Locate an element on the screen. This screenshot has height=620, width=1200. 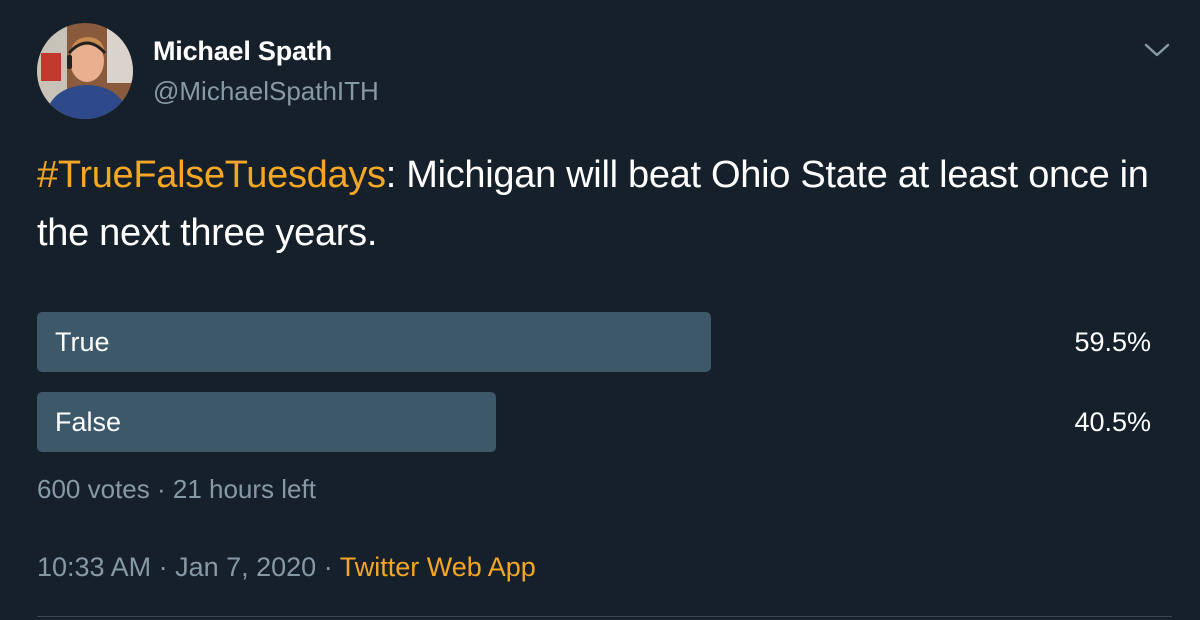
hashtag-link: #TrueFalseTuesdays is located at coordinates (211, 175).